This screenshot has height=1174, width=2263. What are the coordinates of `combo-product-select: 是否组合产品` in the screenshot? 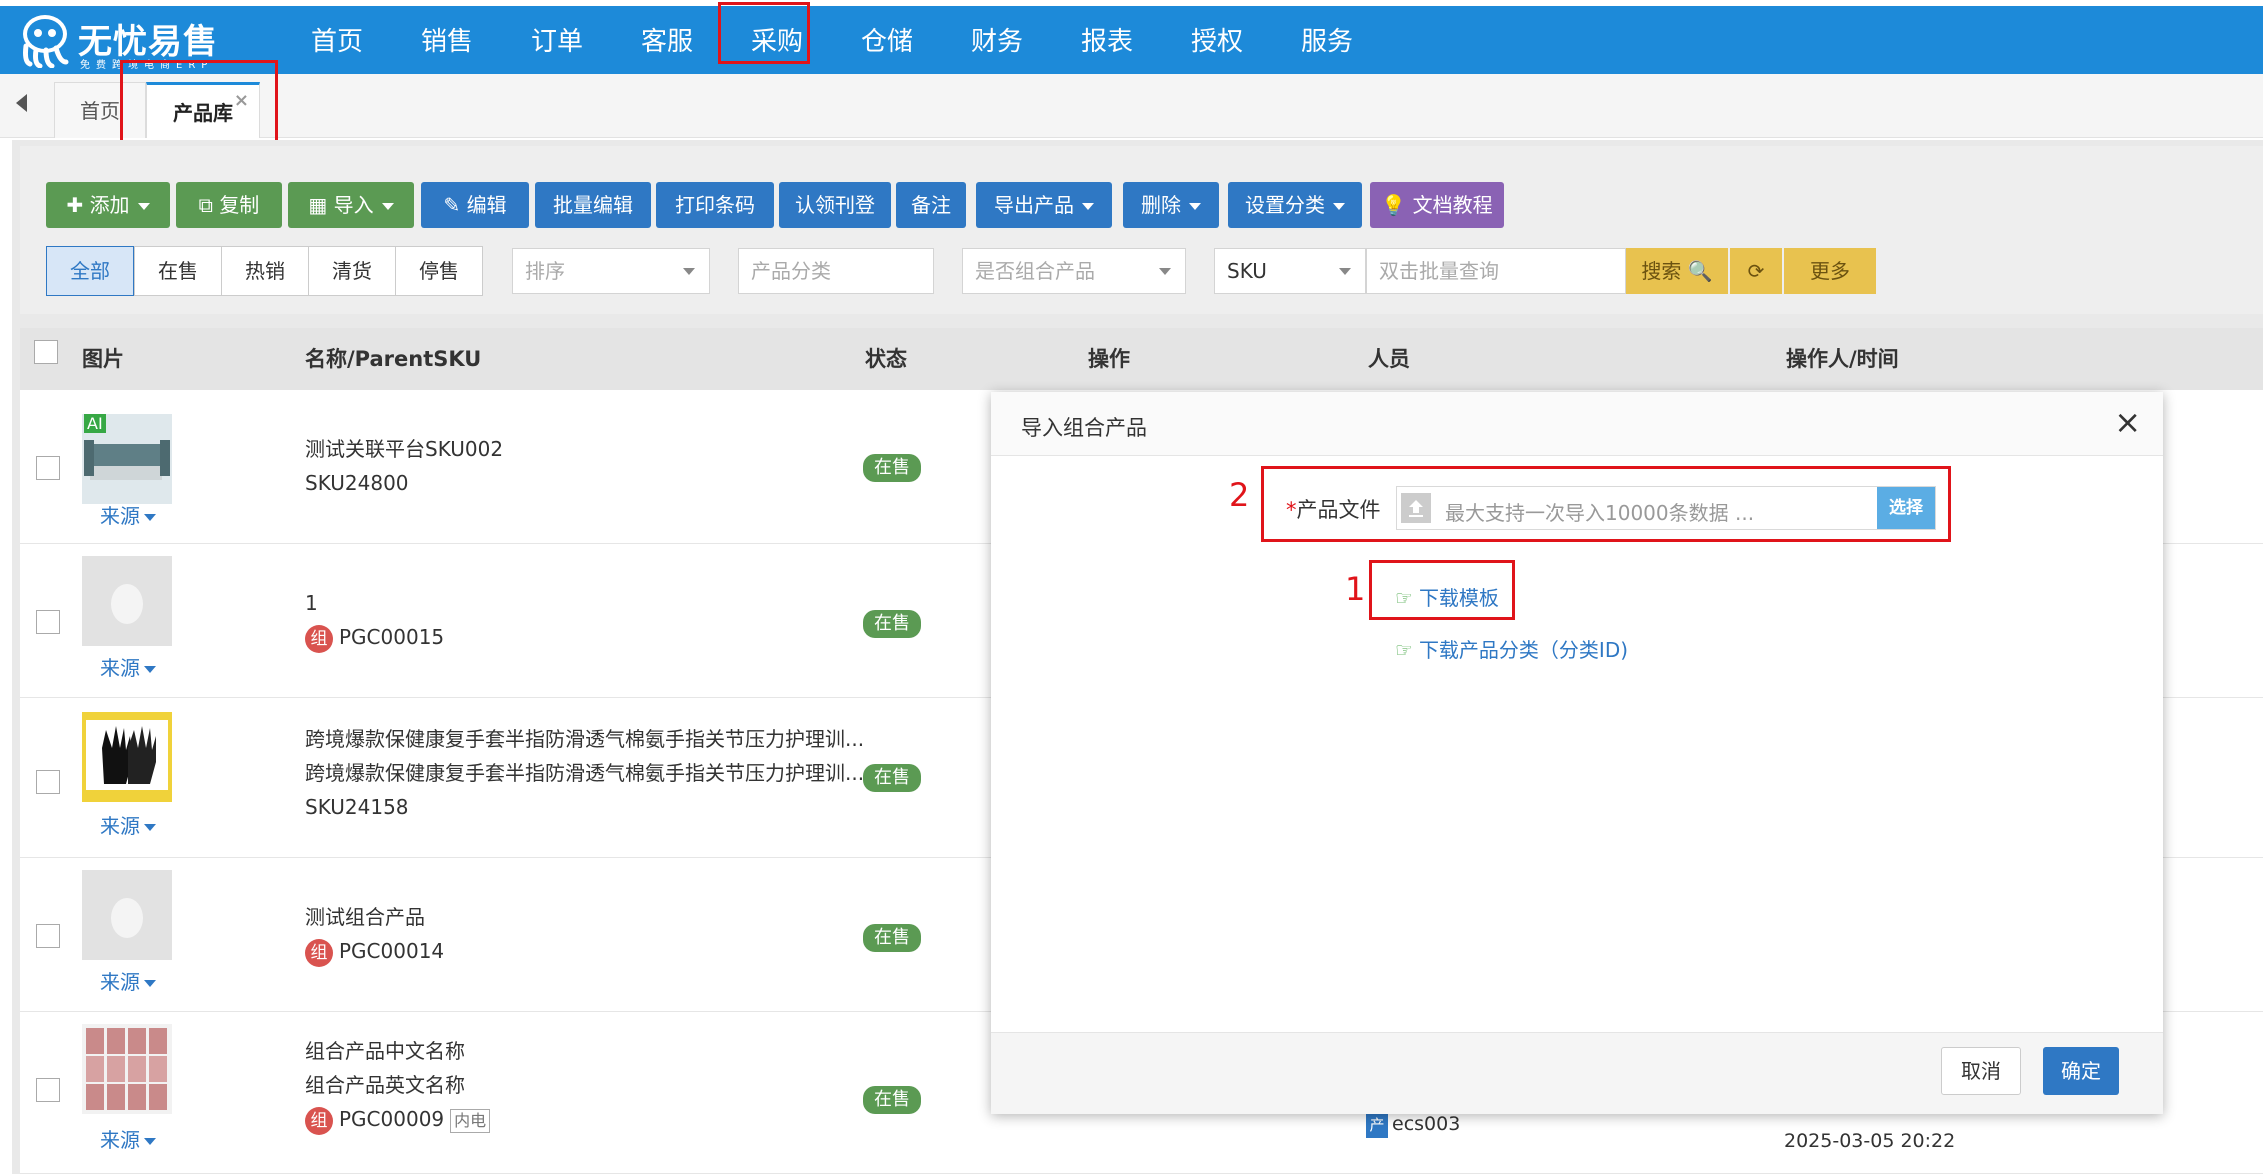 It's located at (1074, 271).